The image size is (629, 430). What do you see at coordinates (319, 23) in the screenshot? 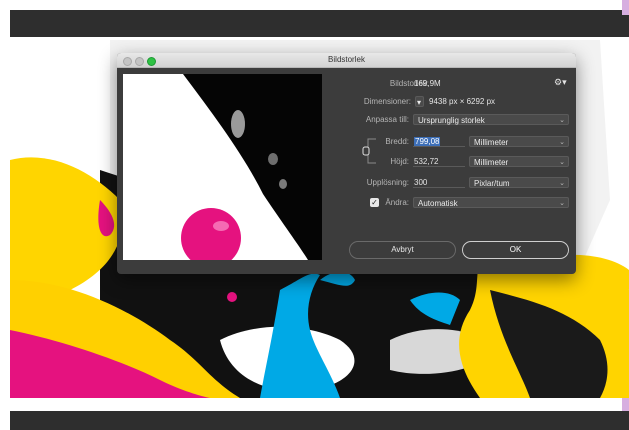
I see `top-bar` at bounding box center [319, 23].